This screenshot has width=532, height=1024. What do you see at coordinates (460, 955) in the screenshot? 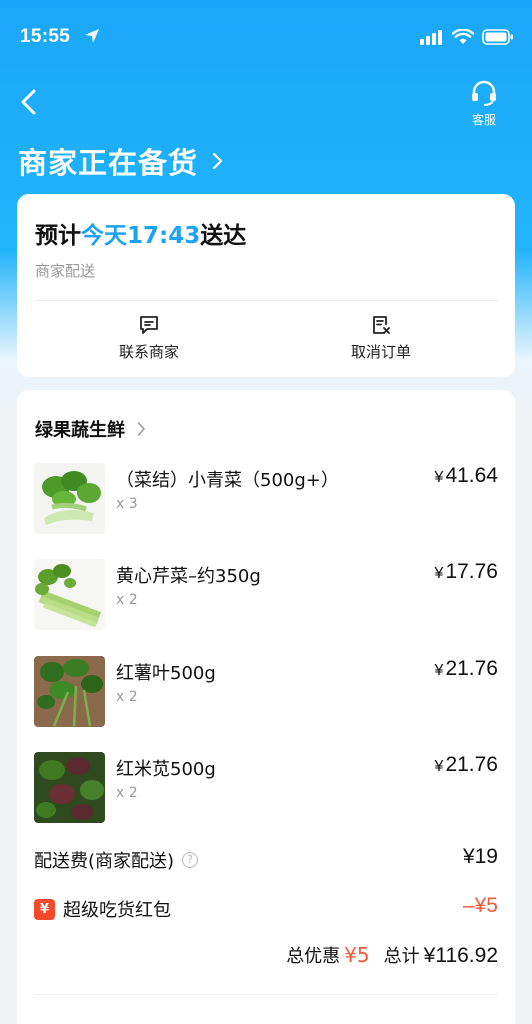
I see `total-value: ¥116.92` at bounding box center [460, 955].